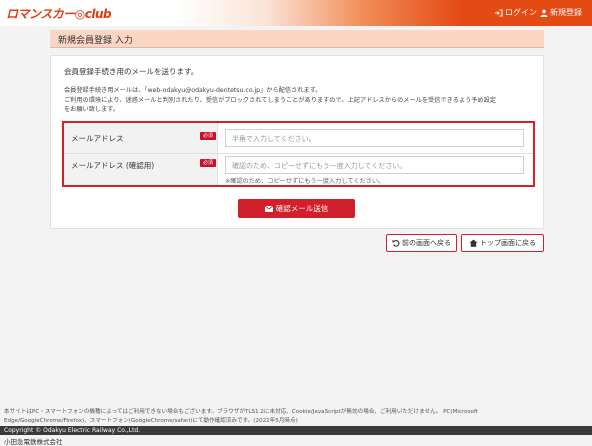 Image resolution: width=592 pixels, height=446 pixels. What do you see at coordinates (396, 243) in the screenshot?
I see `undo-icon` at bounding box center [396, 243].